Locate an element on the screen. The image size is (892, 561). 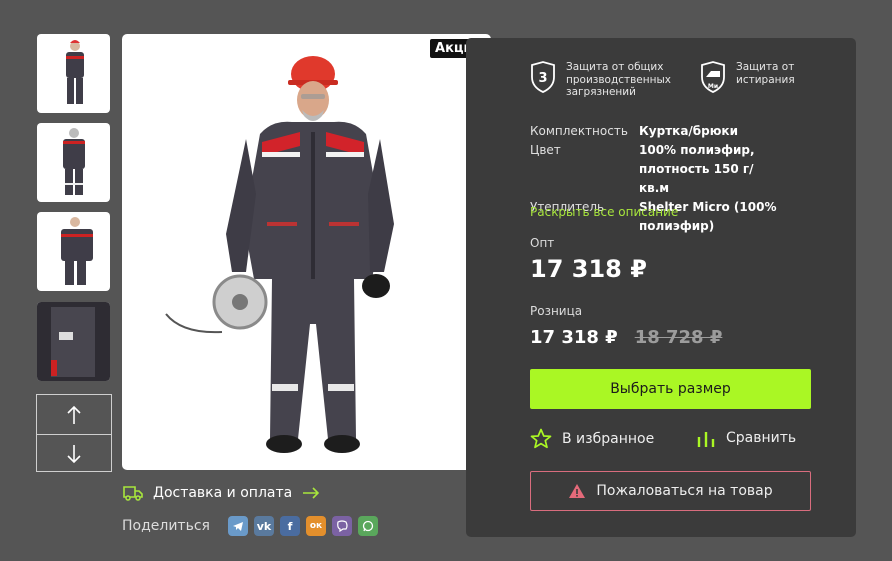
feature-abrasion-text: Защита от истирания is located at coordinates (765, 73).